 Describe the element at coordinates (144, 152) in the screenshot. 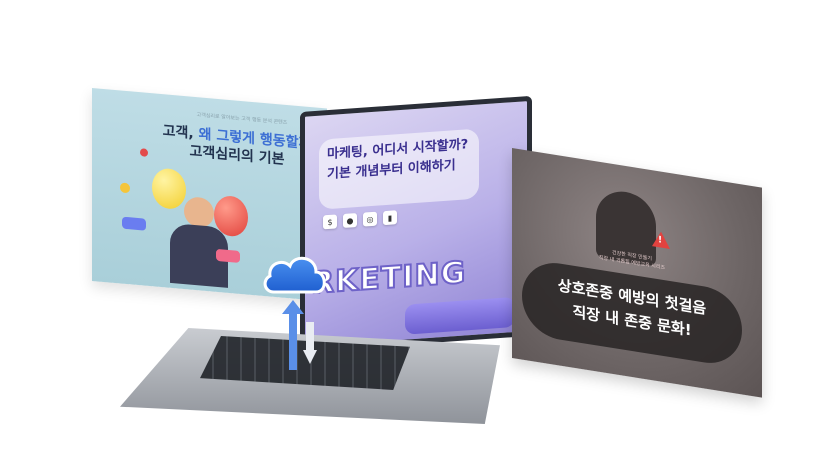

I see `heart-emoji-icon` at that location.